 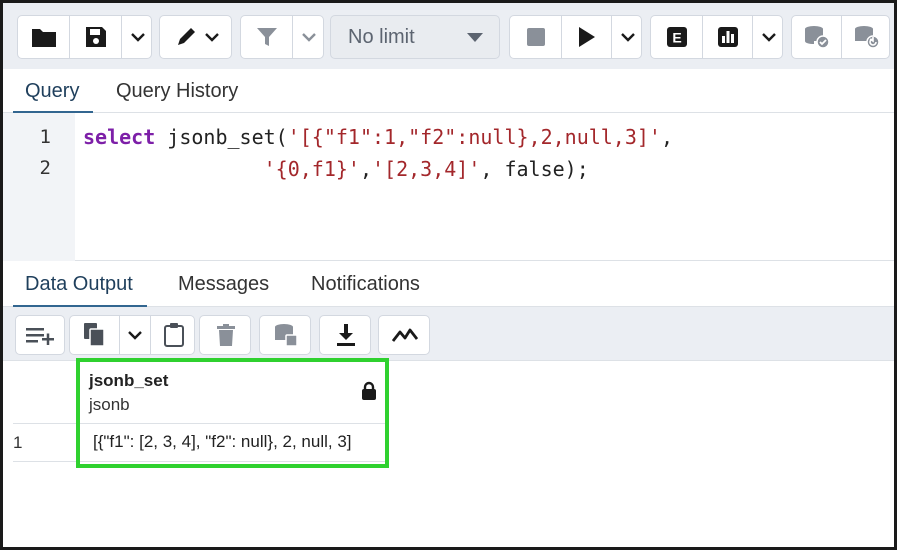 I want to click on filter-button-group, so click(x=282, y=37).